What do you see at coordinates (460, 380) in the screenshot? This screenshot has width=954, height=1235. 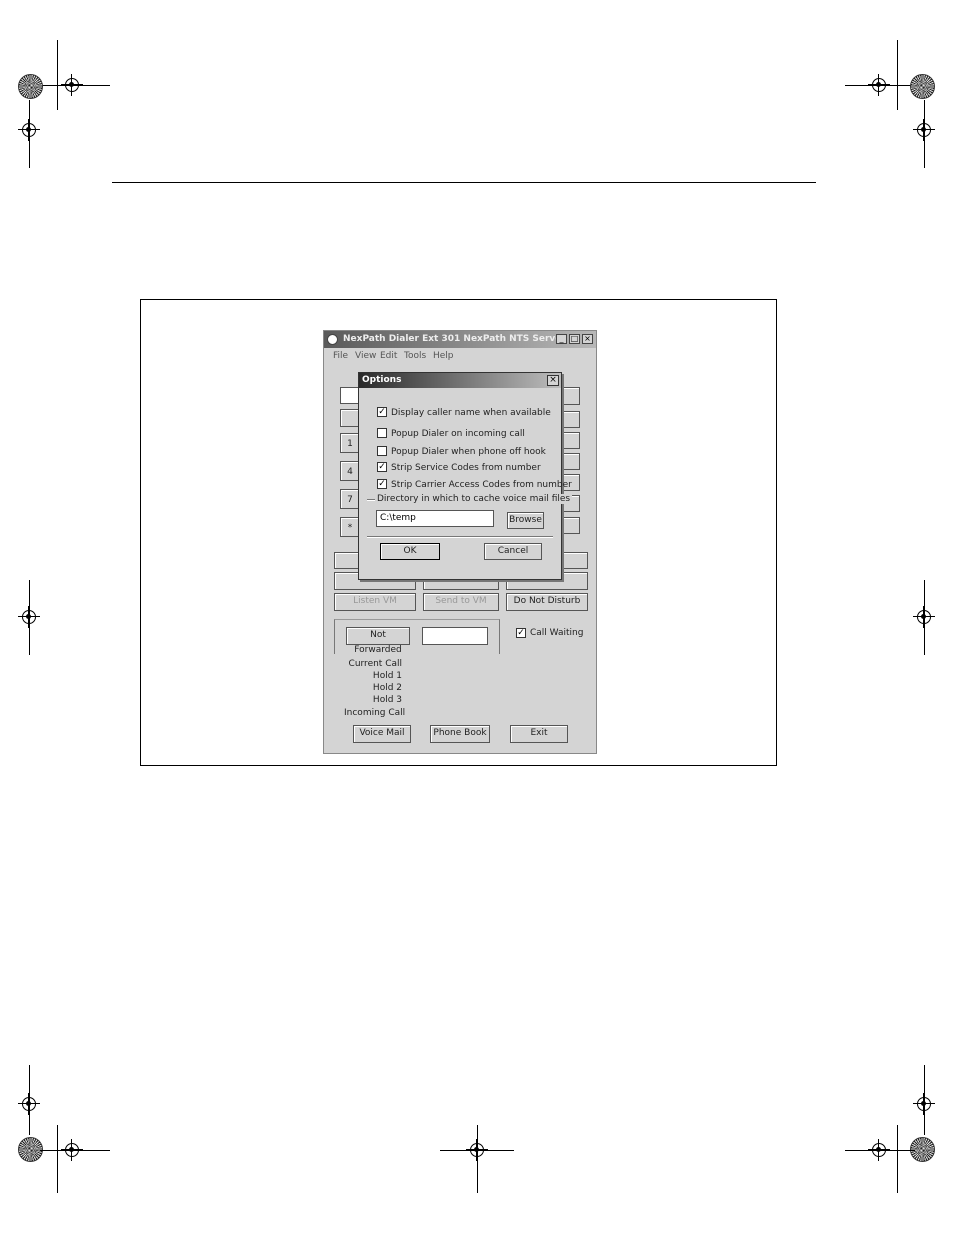 I see `dialog-title-bar: Options ×` at bounding box center [460, 380].